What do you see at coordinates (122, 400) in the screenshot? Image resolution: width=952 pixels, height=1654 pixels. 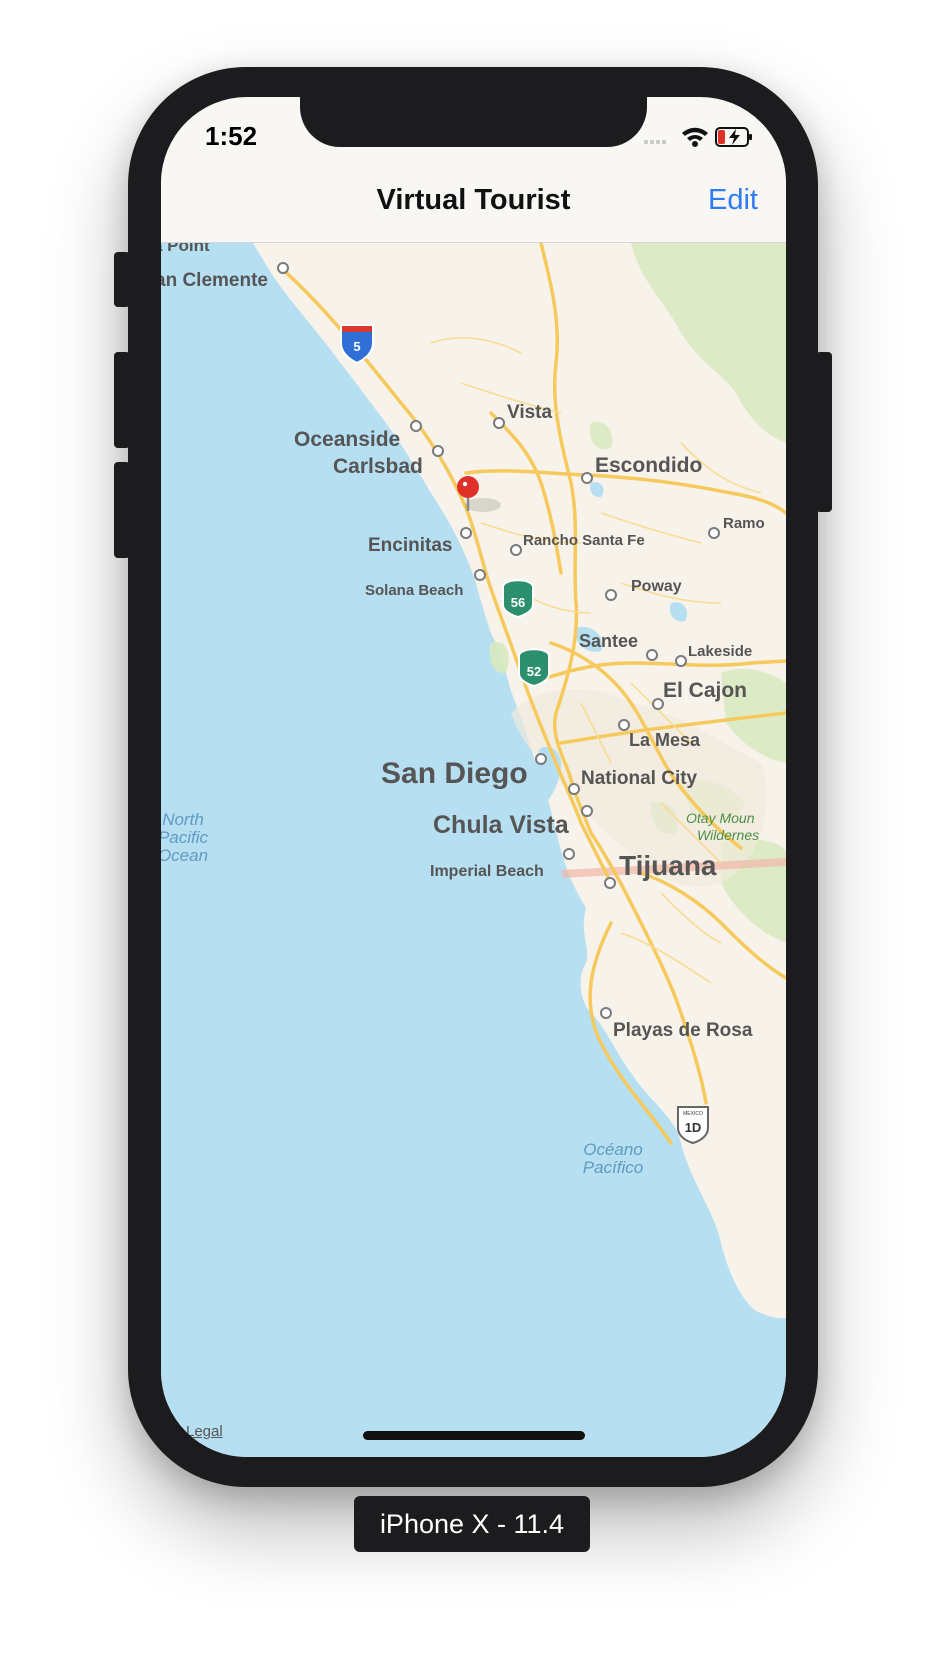 I see `volume-up-button` at bounding box center [122, 400].